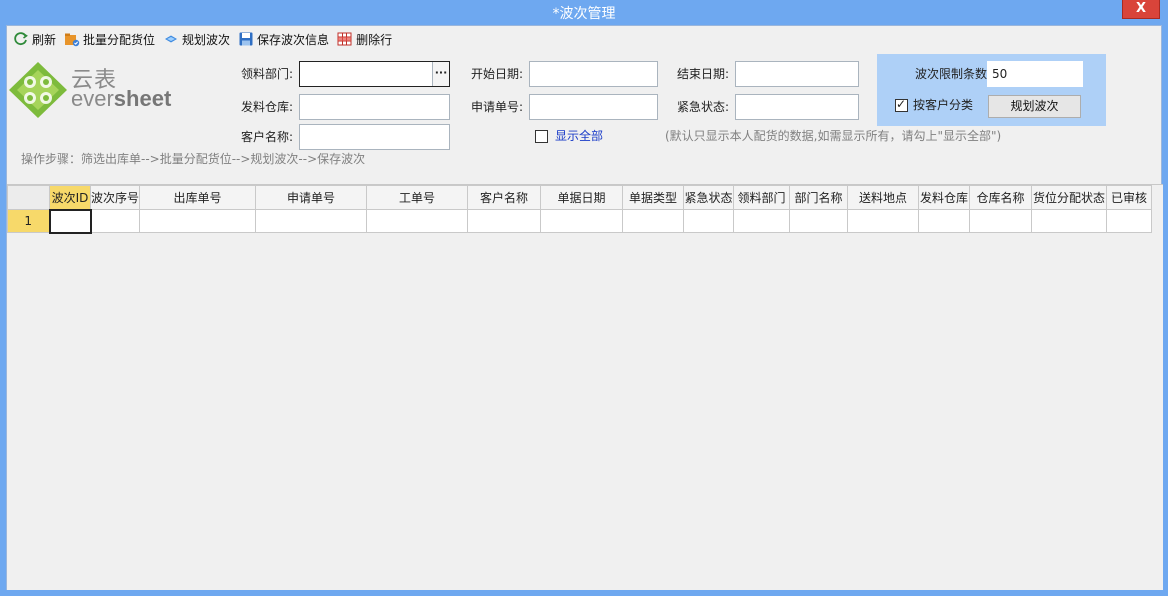 The height and width of the screenshot is (596, 1168). Describe the element at coordinates (593, 107) in the screenshot. I see `apply-no-field` at that location.